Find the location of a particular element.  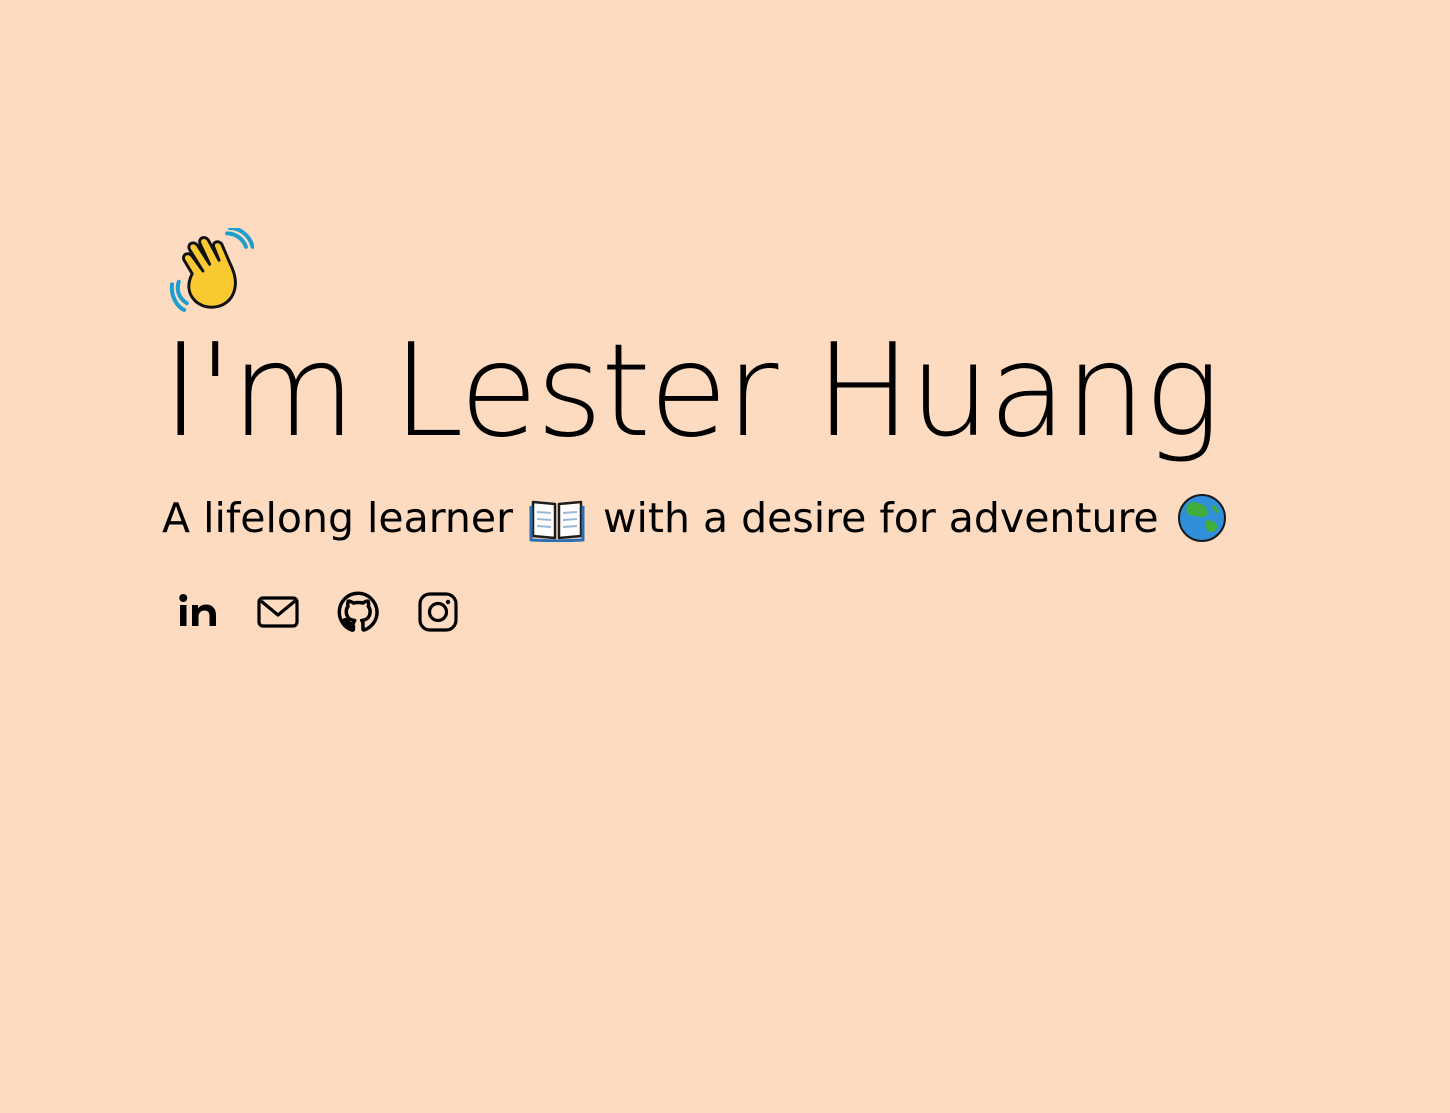

tagline-text-part2: with a desire for adventure is located at coordinates (880, 518).